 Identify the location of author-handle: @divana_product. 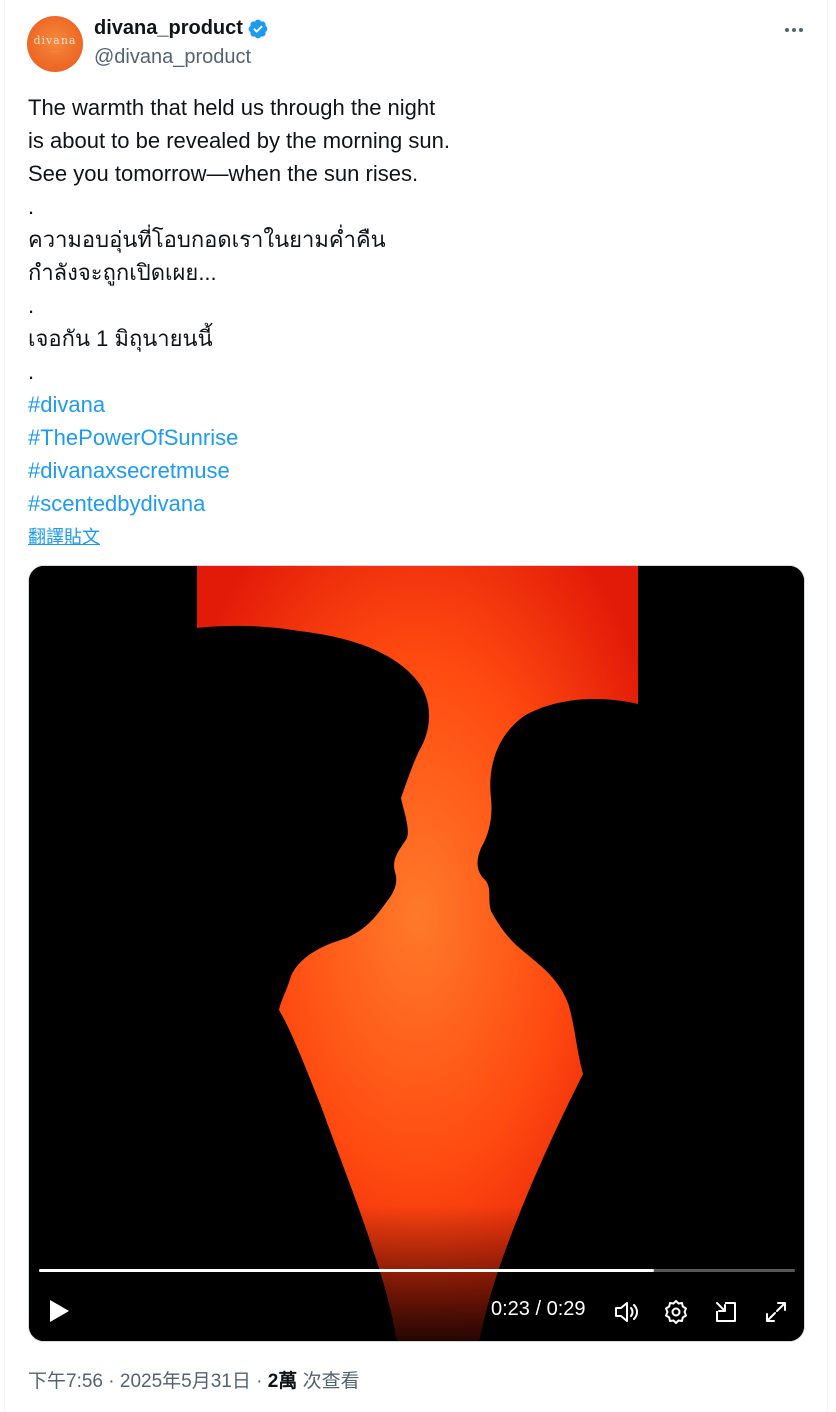
(172, 57).